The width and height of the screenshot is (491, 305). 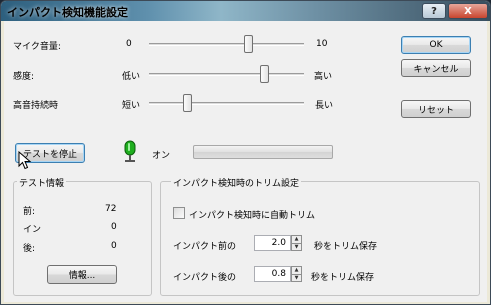 What do you see at coordinates (272, 243) in the screenshot?
I see `trim-before-input: 2.0` at bounding box center [272, 243].